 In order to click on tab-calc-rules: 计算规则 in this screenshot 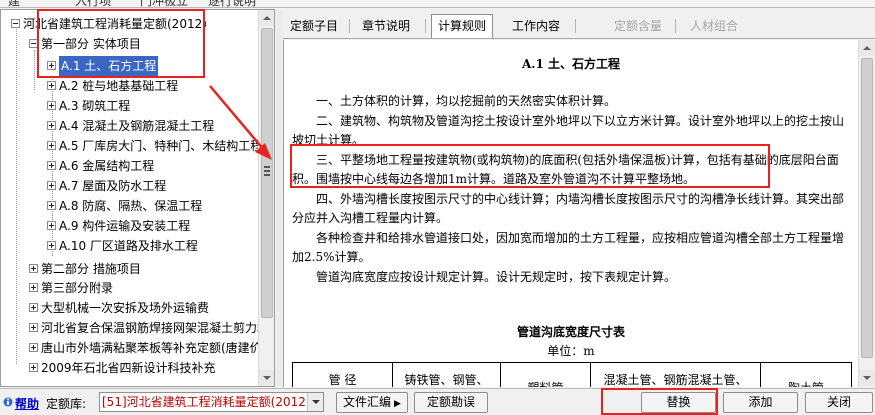, I will do `click(462, 26)`.